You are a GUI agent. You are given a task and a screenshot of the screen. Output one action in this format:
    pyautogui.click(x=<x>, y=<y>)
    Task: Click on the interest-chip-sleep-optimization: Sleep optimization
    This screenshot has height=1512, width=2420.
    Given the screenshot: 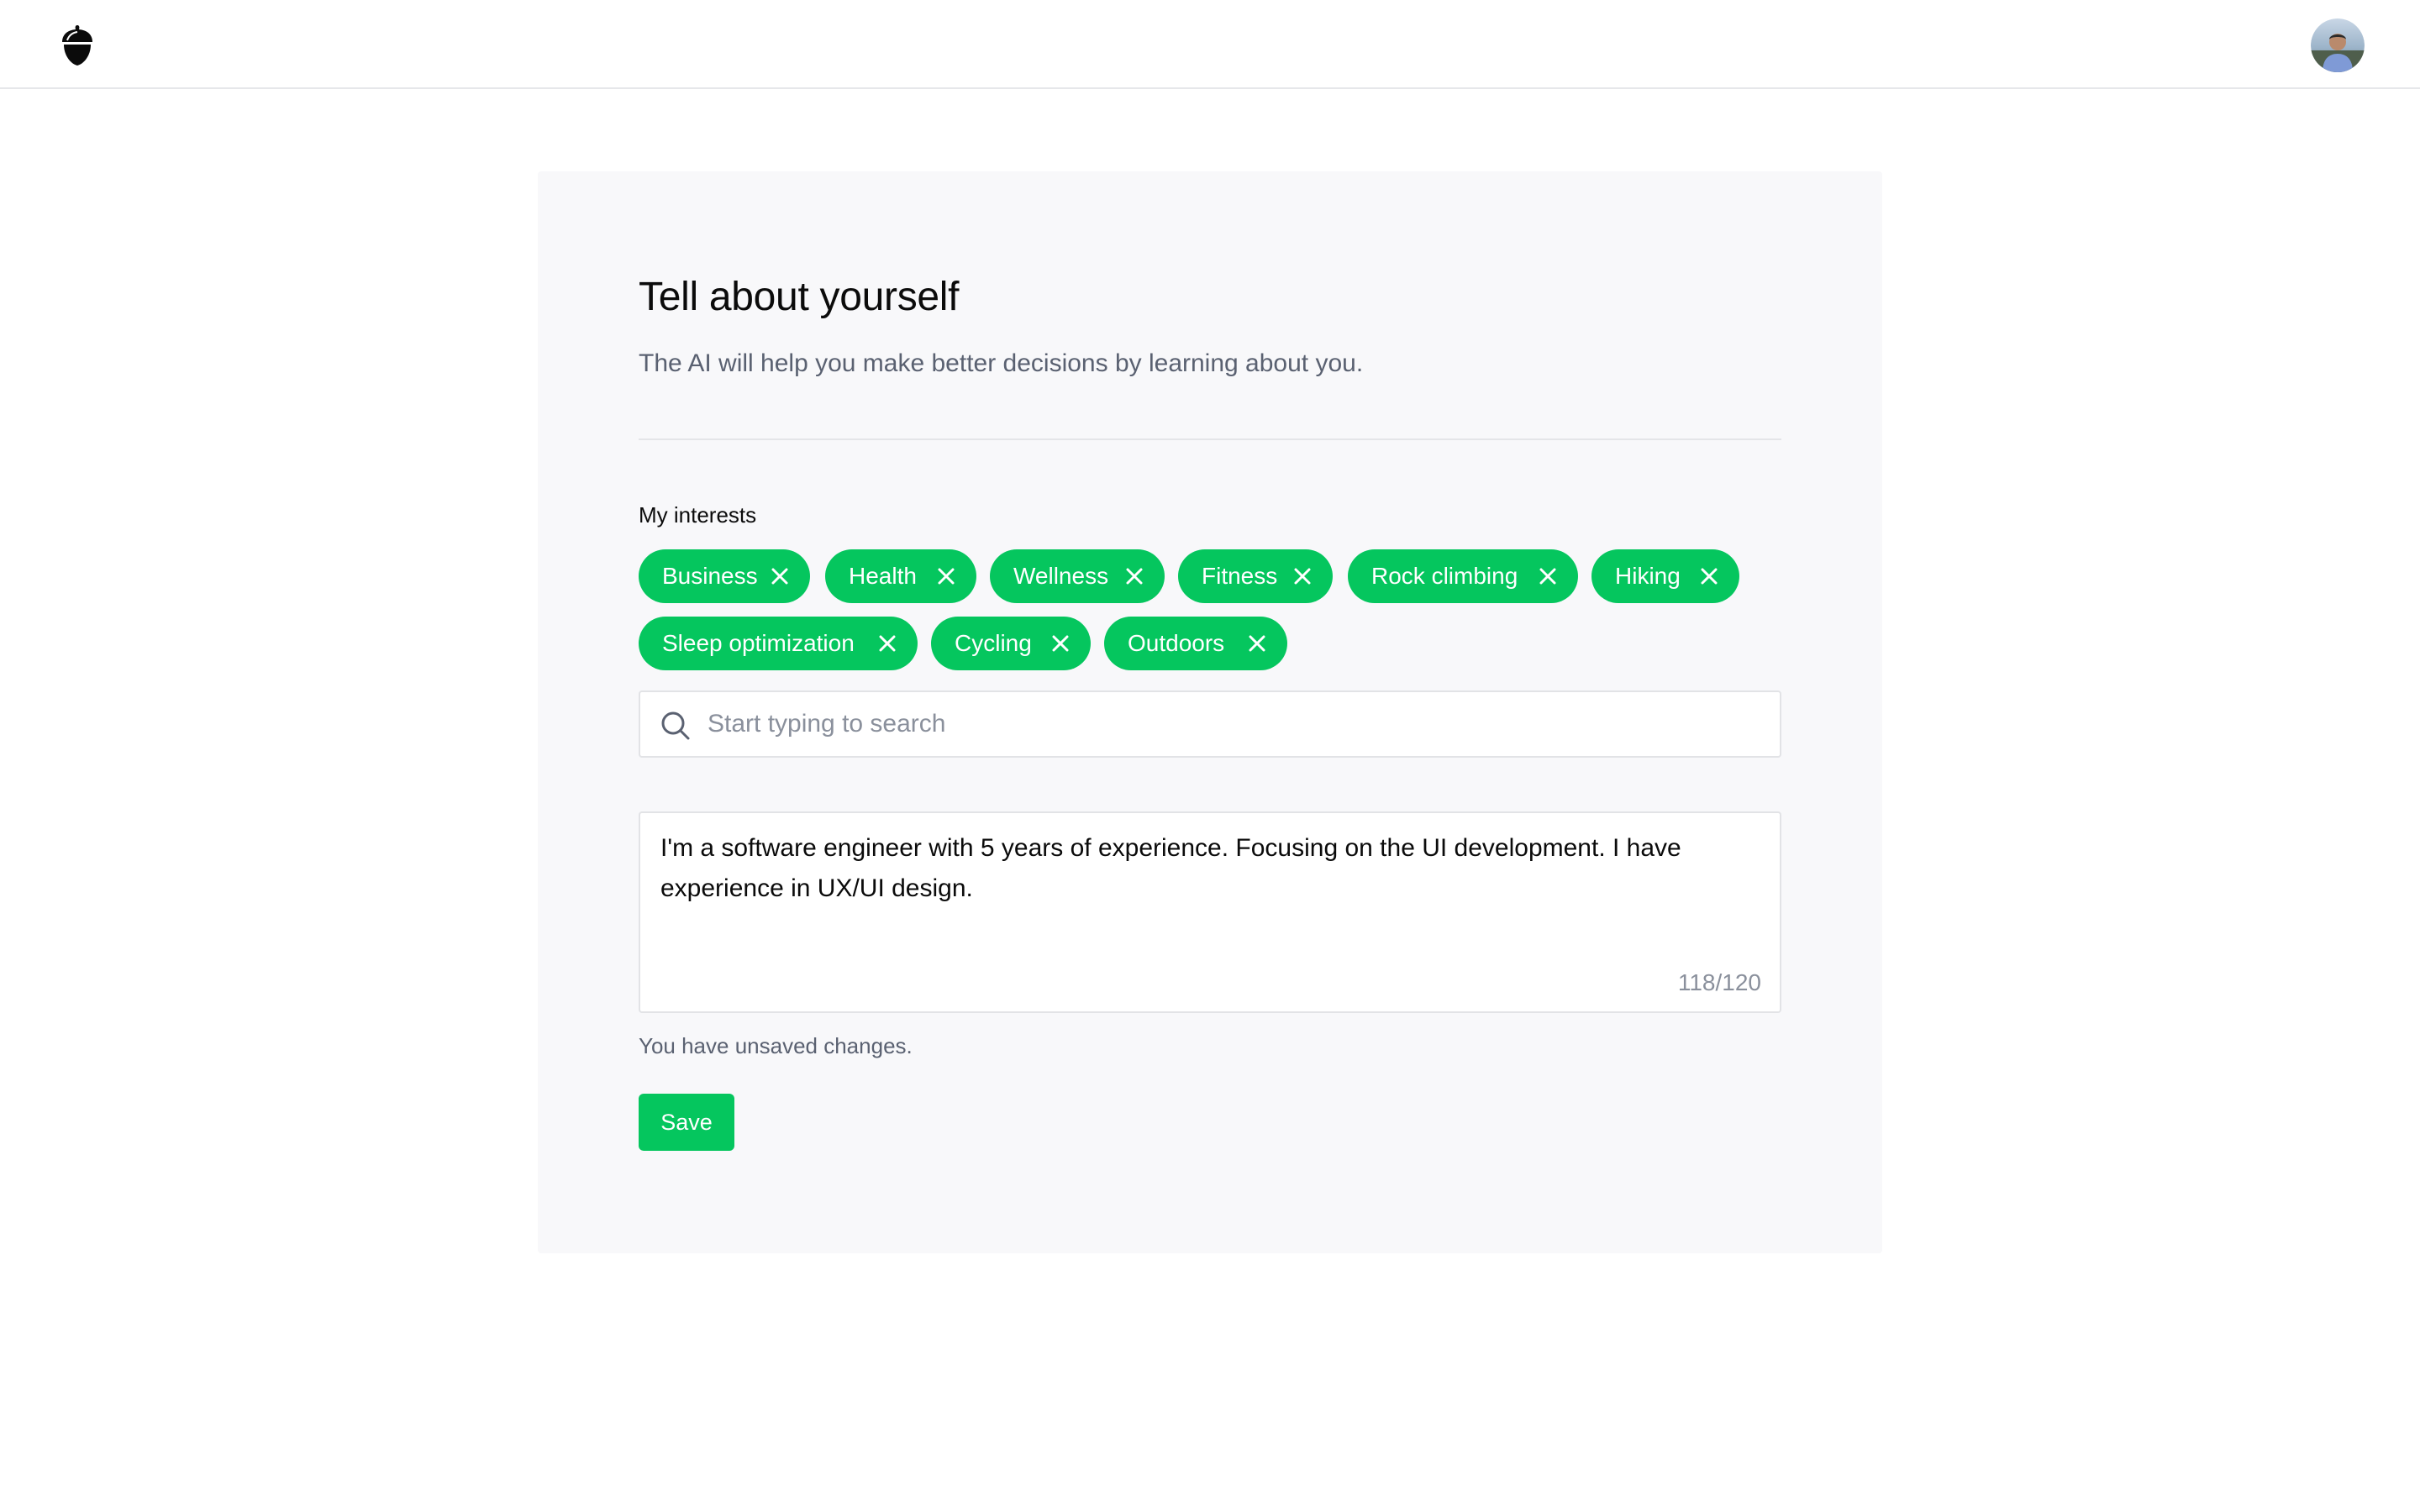 What is the action you would take?
    pyautogui.click(x=779, y=643)
    